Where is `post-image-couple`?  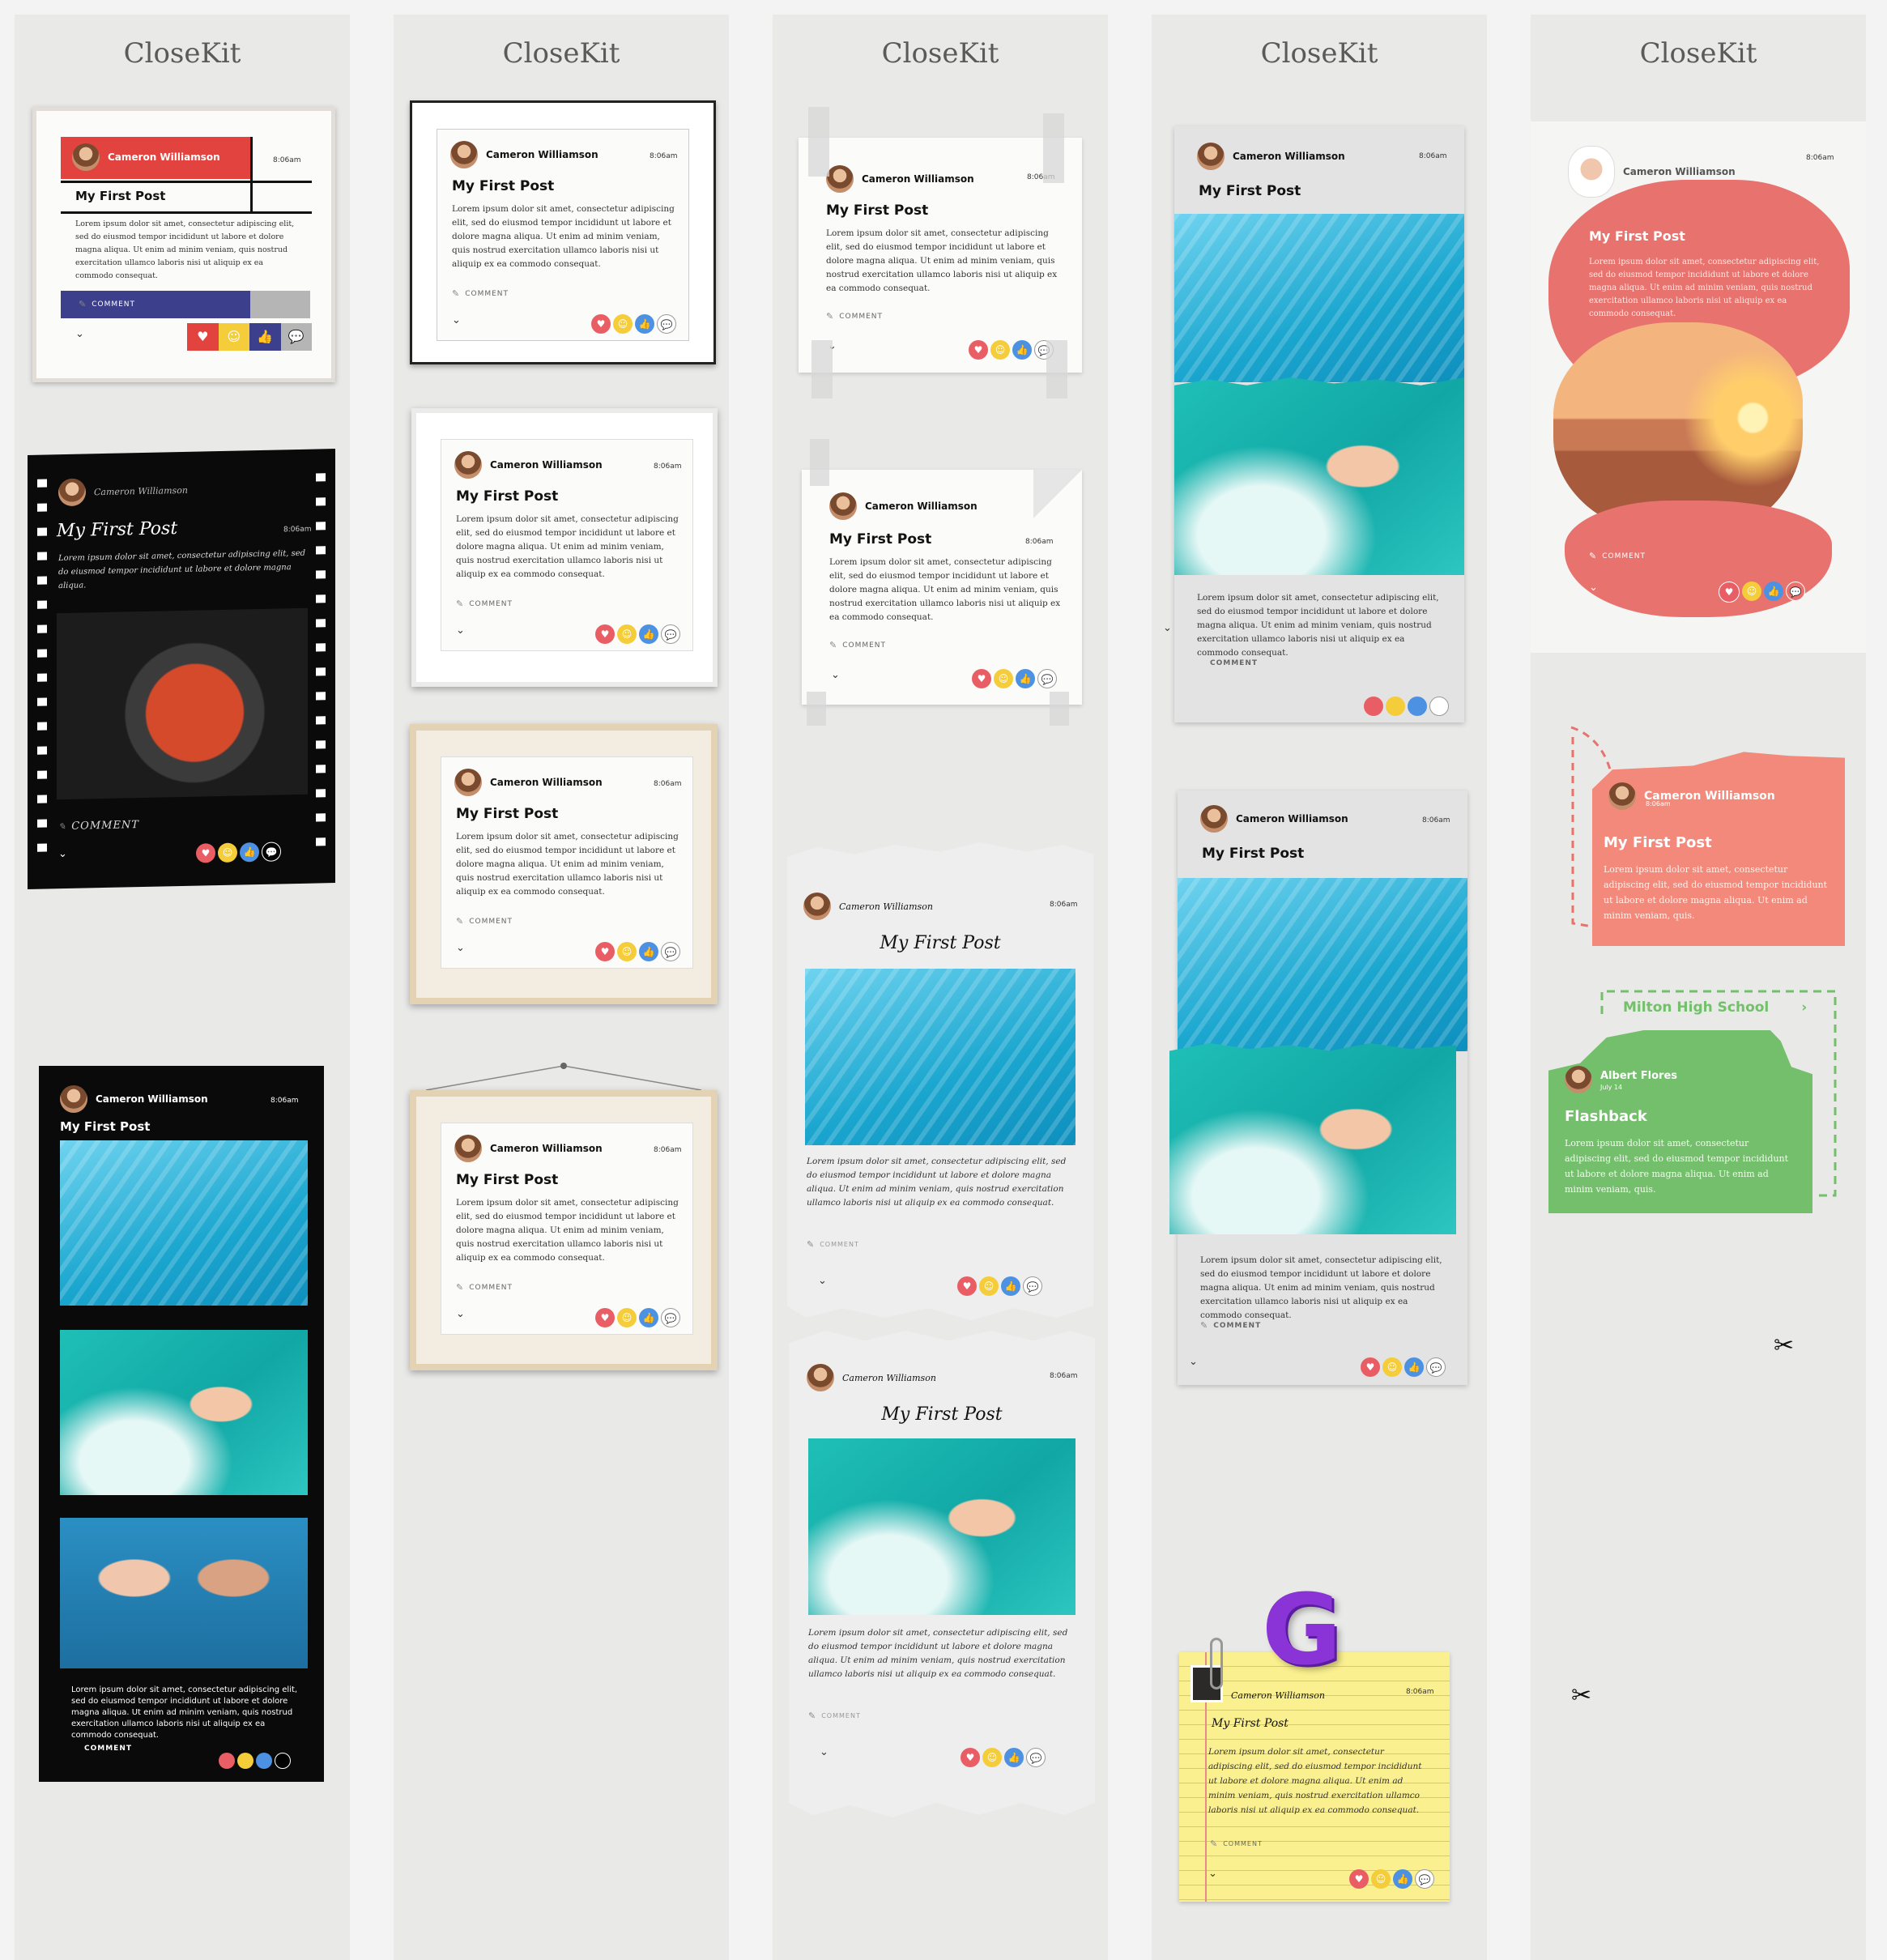
post-image-couple is located at coordinates (184, 1593).